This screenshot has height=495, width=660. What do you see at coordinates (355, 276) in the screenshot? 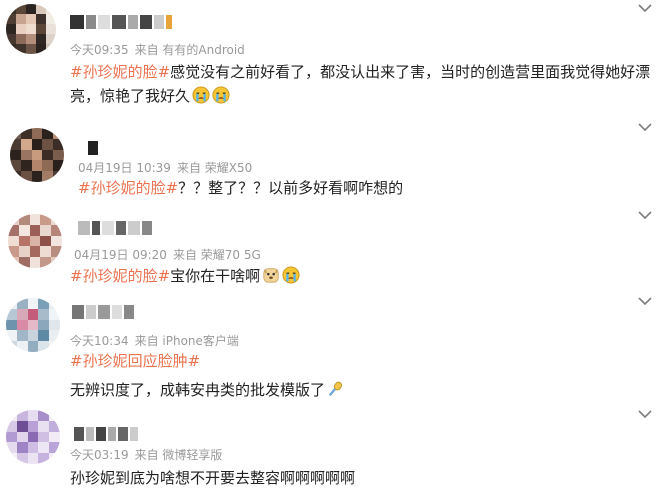
I see `comment-text: #孙珍妮的脸#宝你在干啥啊` at bounding box center [355, 276].